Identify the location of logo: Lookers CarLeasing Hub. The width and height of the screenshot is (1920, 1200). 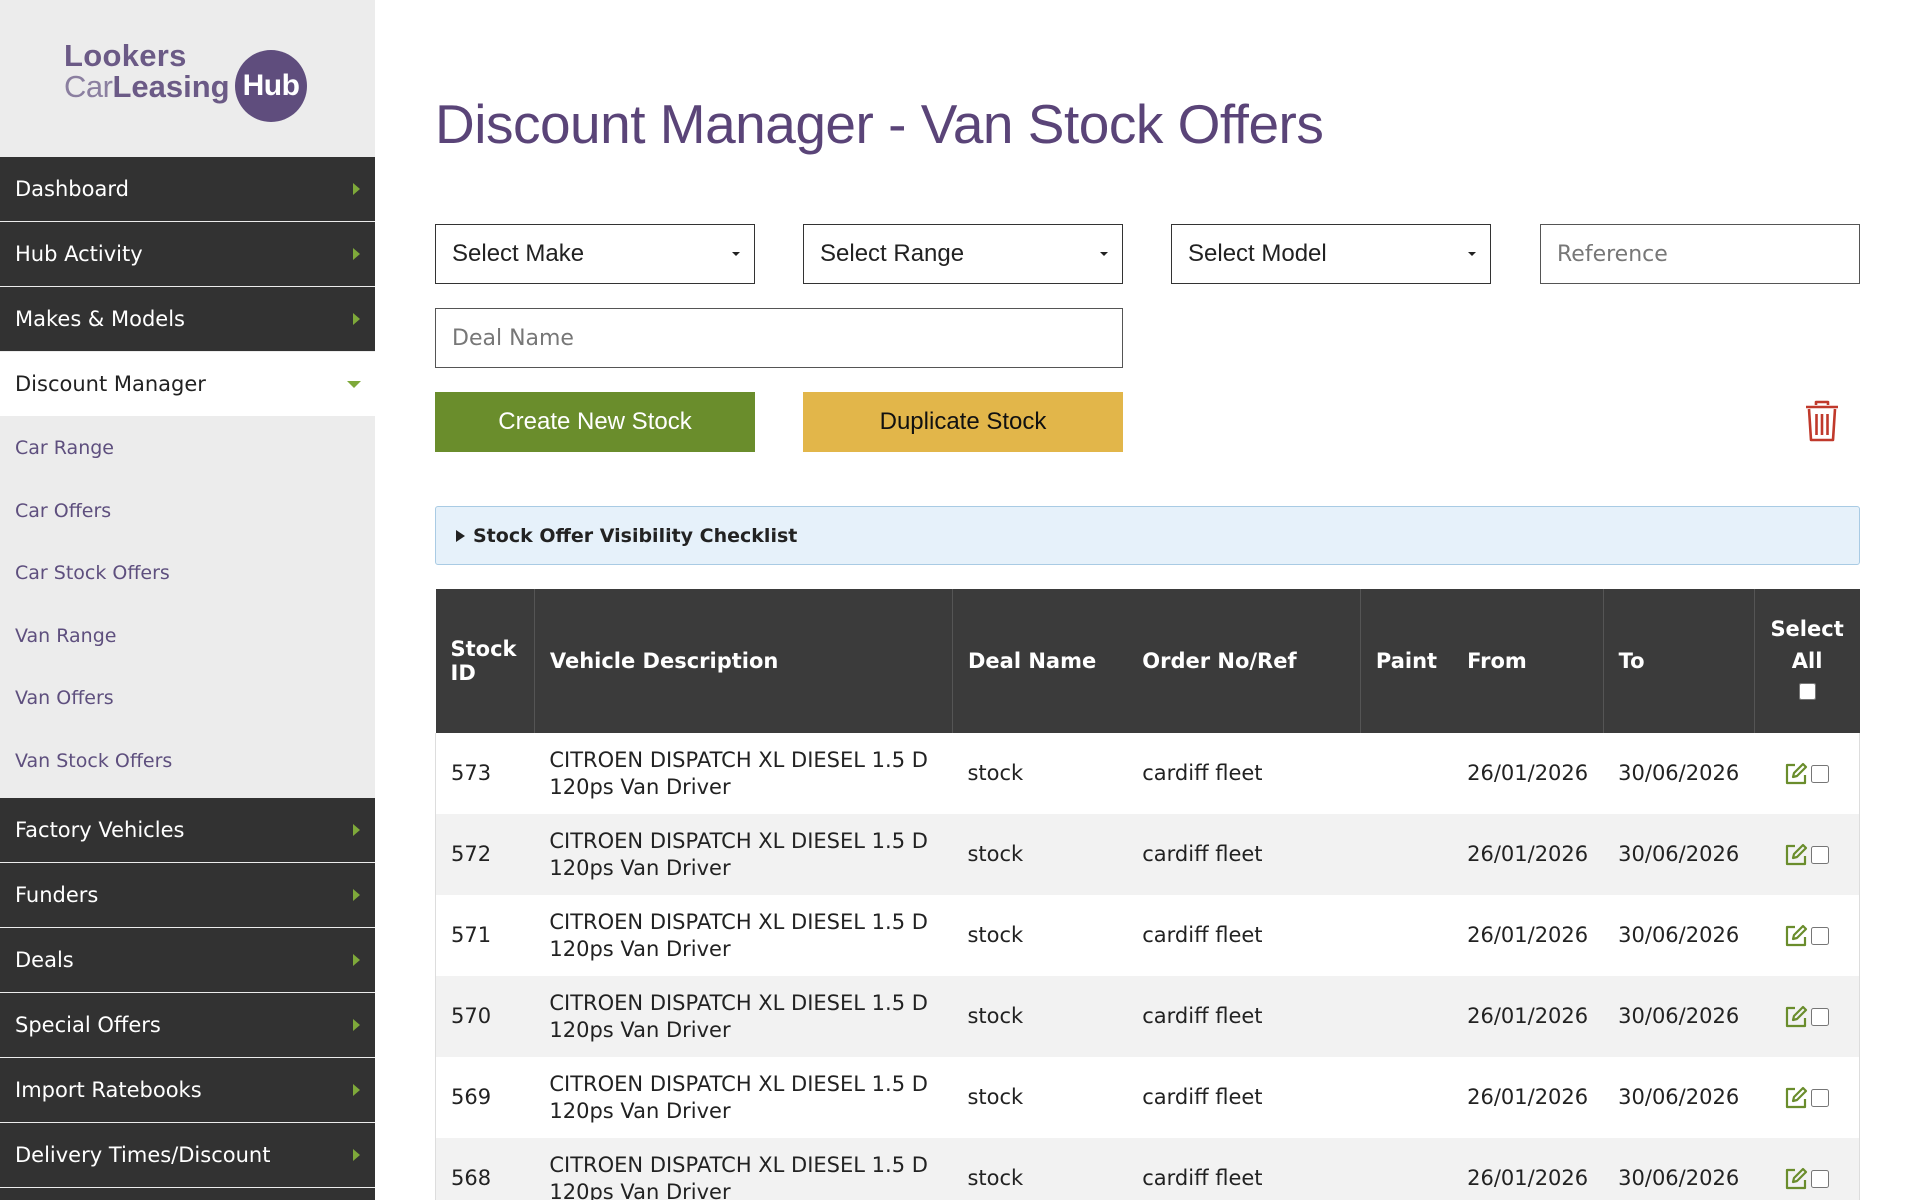
(187, 78).